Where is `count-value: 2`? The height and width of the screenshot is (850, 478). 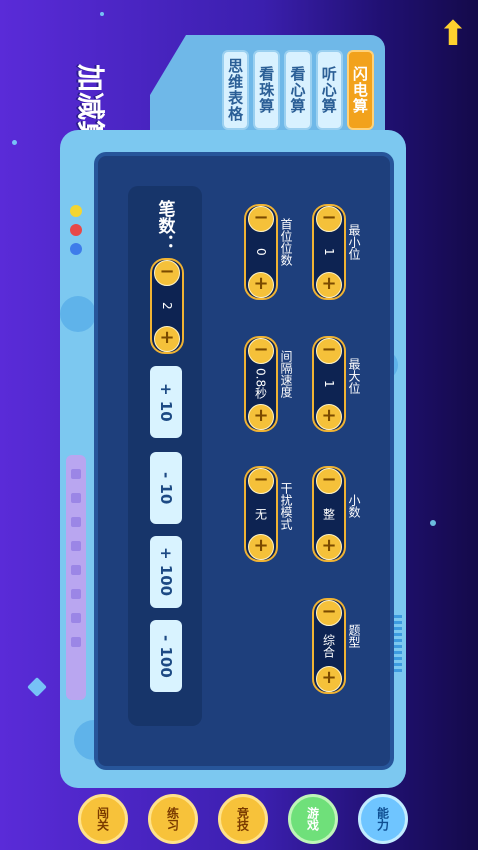
count-value: 2 is located at coordinates (167, 306).